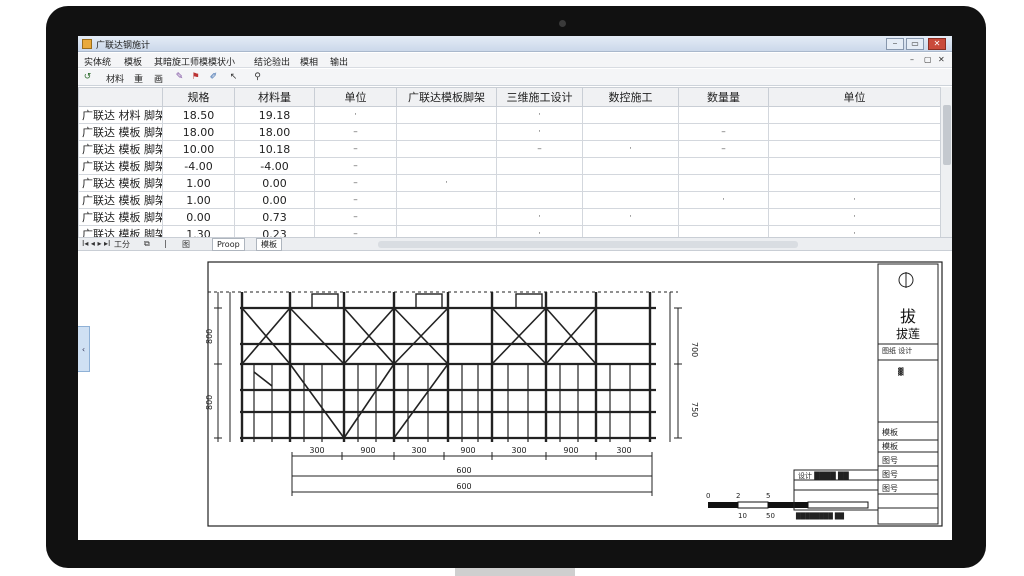 Image resolution: width=1024 pixels, height=576 pixels. What do you see at coordinates (195, 77) in the screenshot?
I see `flag-icon: ⚑` at bounding box center [195, 77].